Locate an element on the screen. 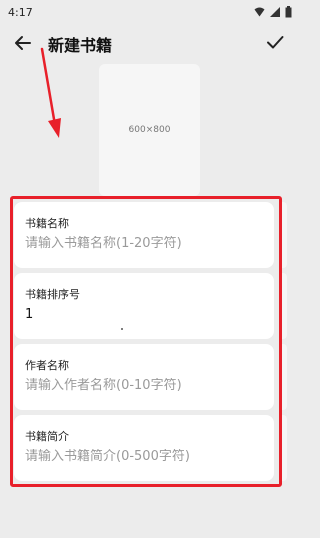  status-bar: 4:17 is located at coordinates (150, 12).